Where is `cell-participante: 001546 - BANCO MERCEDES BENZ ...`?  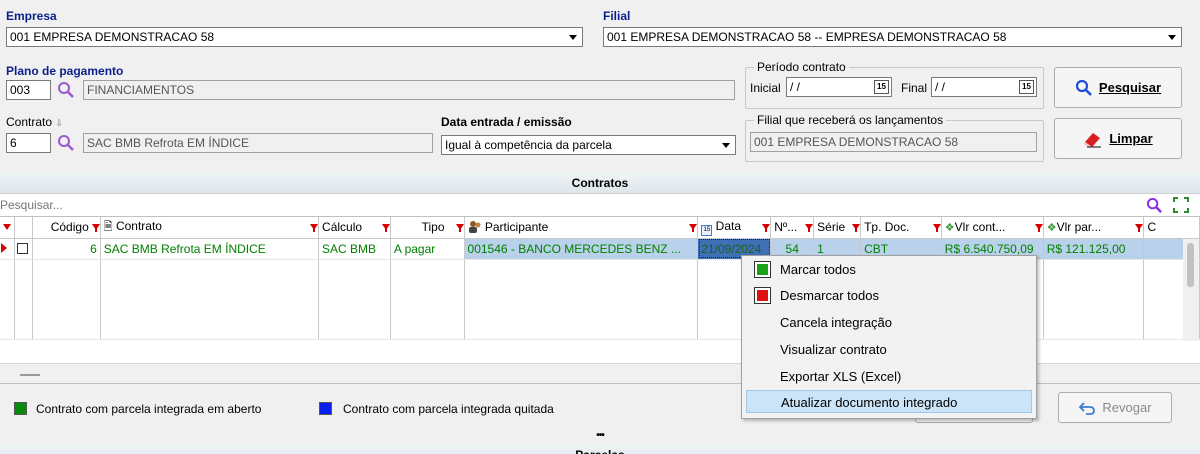 cell-participante: 001546 - BANCO MERCEDES BENZ ... is located at coordinates (581, 249).